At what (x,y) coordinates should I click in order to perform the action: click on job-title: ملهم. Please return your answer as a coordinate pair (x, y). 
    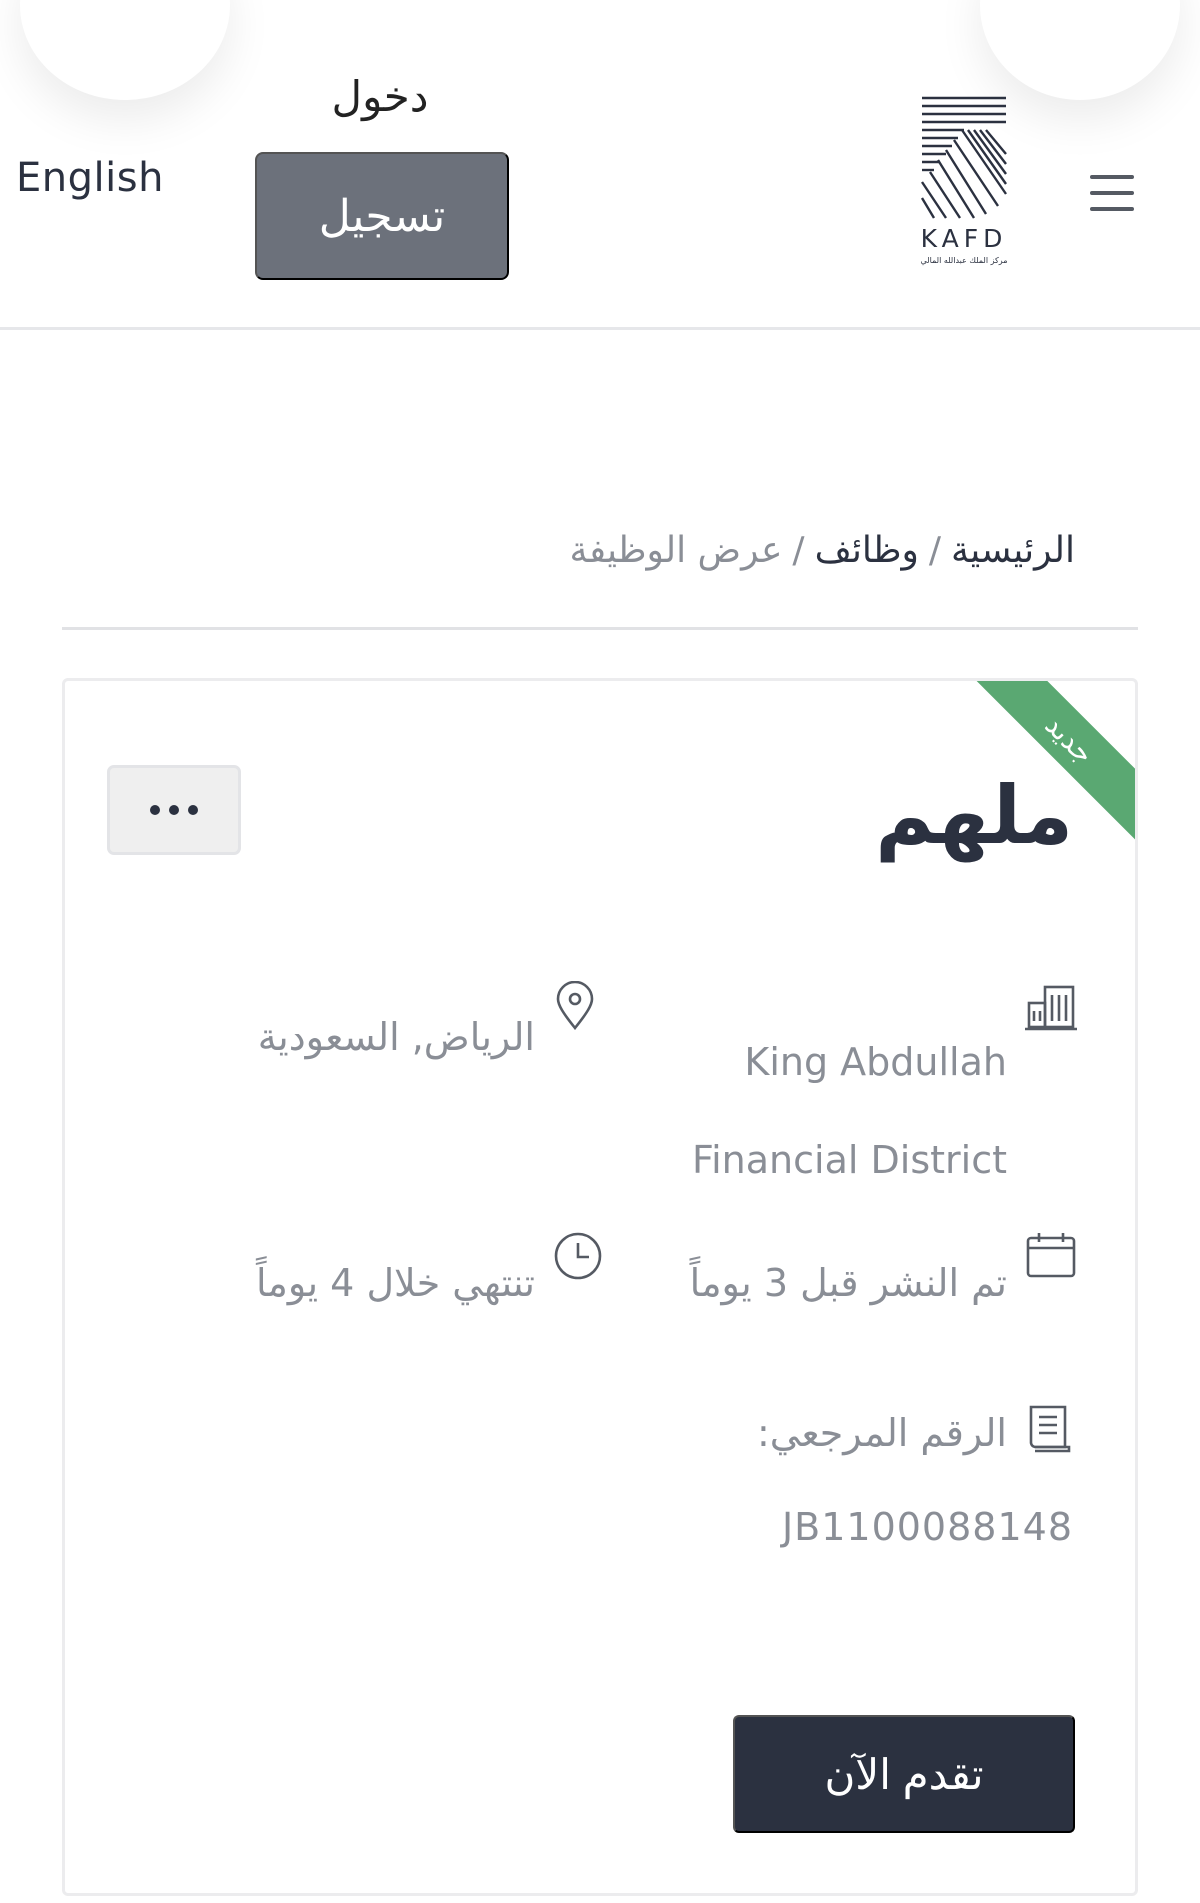
    Looking at the image, I should click on (974, 815).